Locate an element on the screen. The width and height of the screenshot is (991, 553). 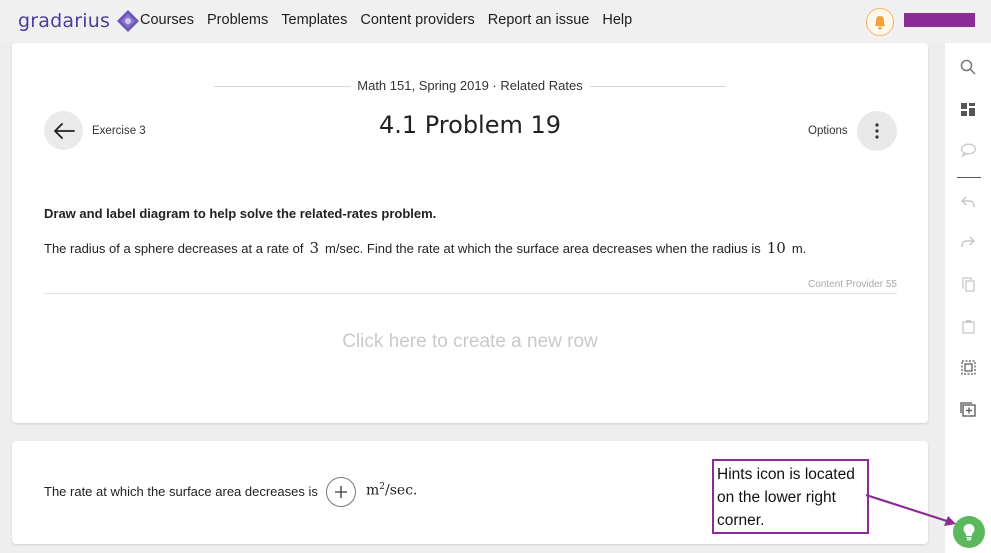
paste-icon is located at coordinates (968, 326).